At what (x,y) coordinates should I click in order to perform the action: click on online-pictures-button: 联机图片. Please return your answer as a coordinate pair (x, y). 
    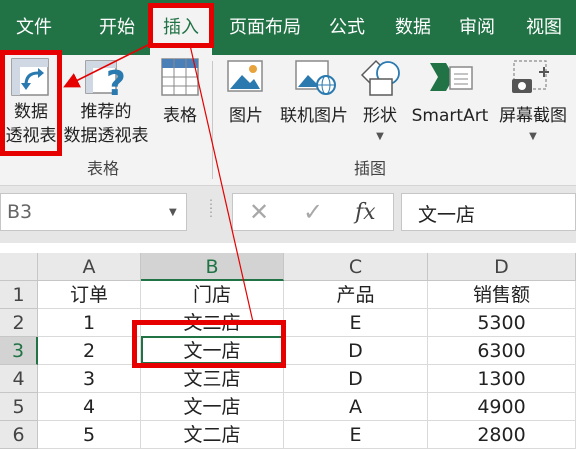
    Looking at the image, I should click on (314, 105).